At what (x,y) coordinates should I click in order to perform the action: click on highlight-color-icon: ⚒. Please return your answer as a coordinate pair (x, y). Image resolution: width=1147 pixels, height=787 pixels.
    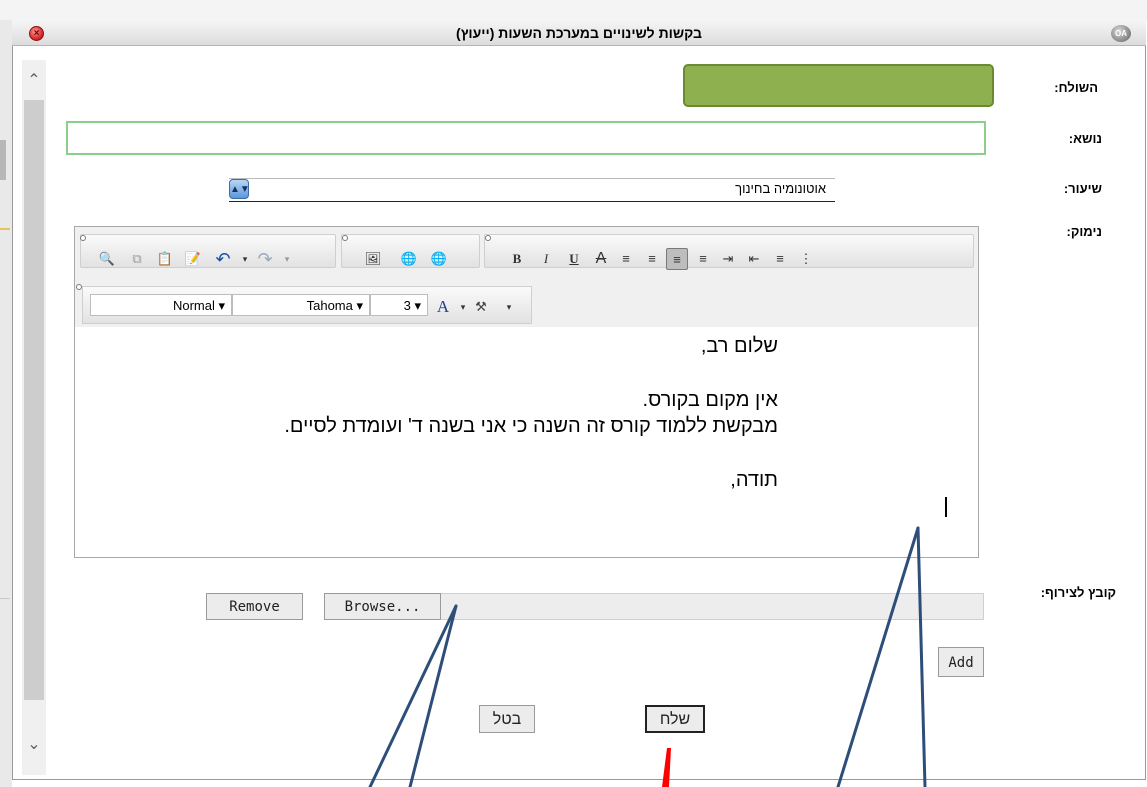
    Looking at the image, I should click on (481, 307).